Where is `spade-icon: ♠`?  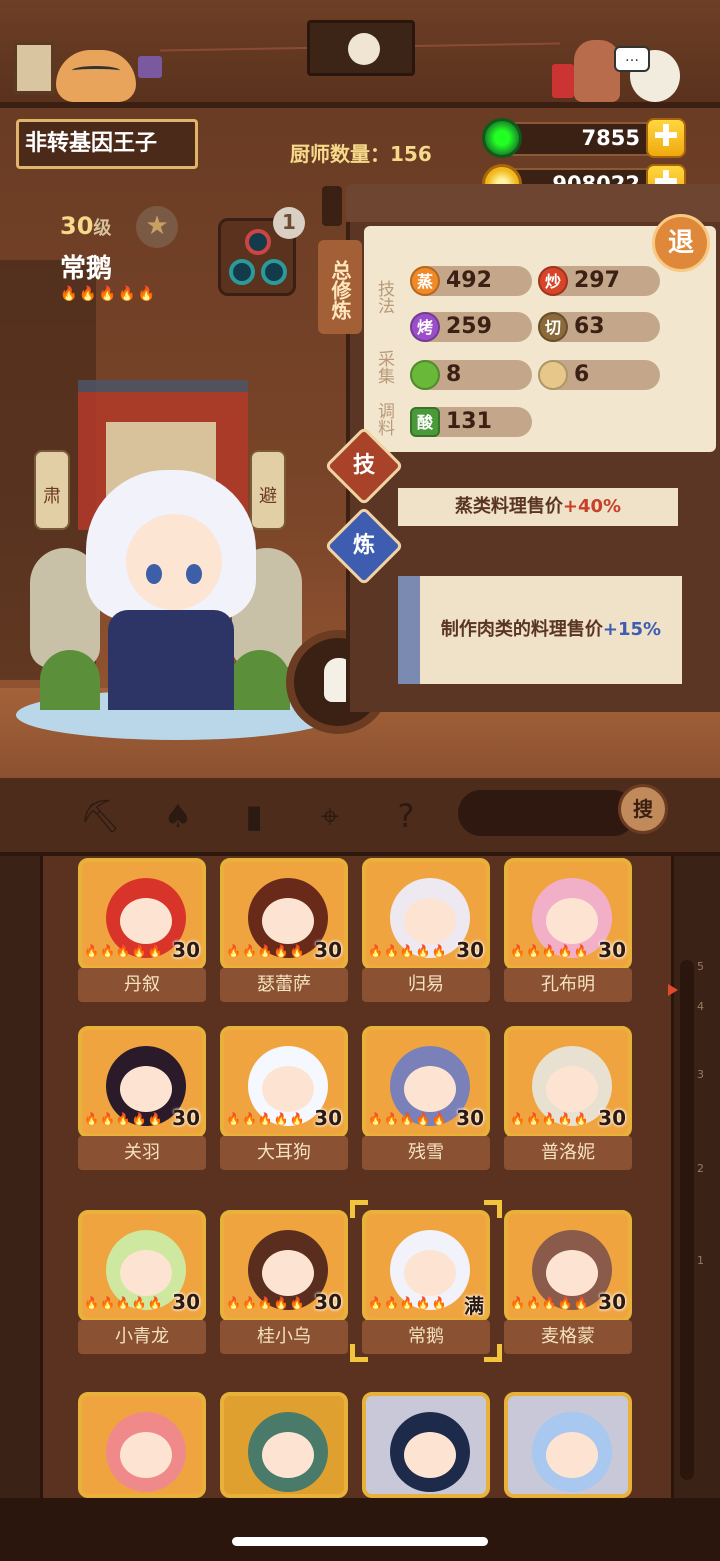 spade-icon: ♠ is located at coordinates (178, 816).